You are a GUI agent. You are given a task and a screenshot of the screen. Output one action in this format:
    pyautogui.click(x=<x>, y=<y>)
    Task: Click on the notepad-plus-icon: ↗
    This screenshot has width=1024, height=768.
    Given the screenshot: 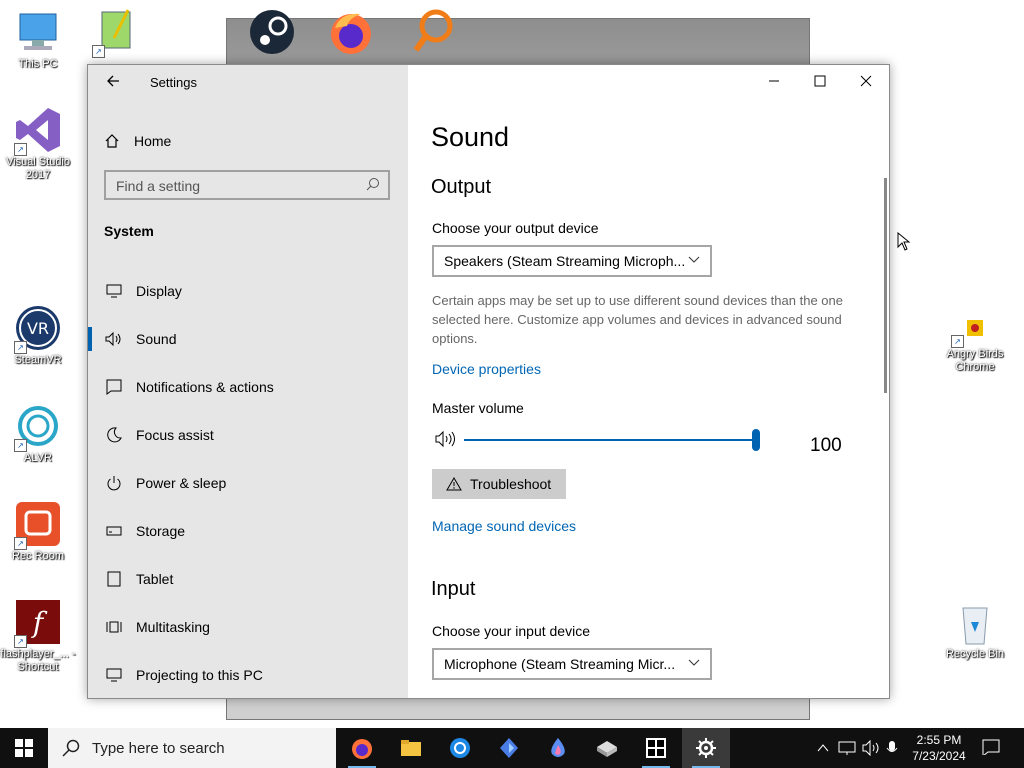 What is the action you would take?
    pyautogui.click(x=116, y=33)
    